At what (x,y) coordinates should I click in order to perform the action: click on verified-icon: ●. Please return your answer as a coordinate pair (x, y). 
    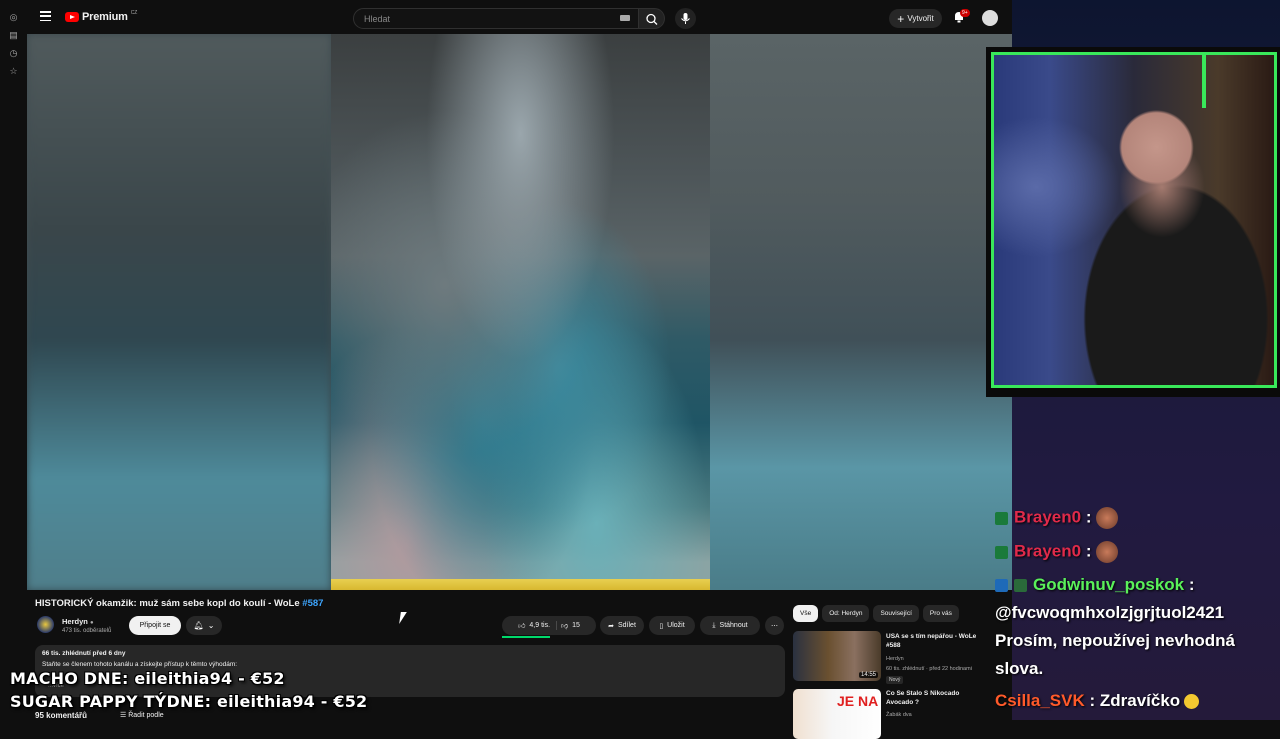
    Looking at the image, I should click on (91, 623).